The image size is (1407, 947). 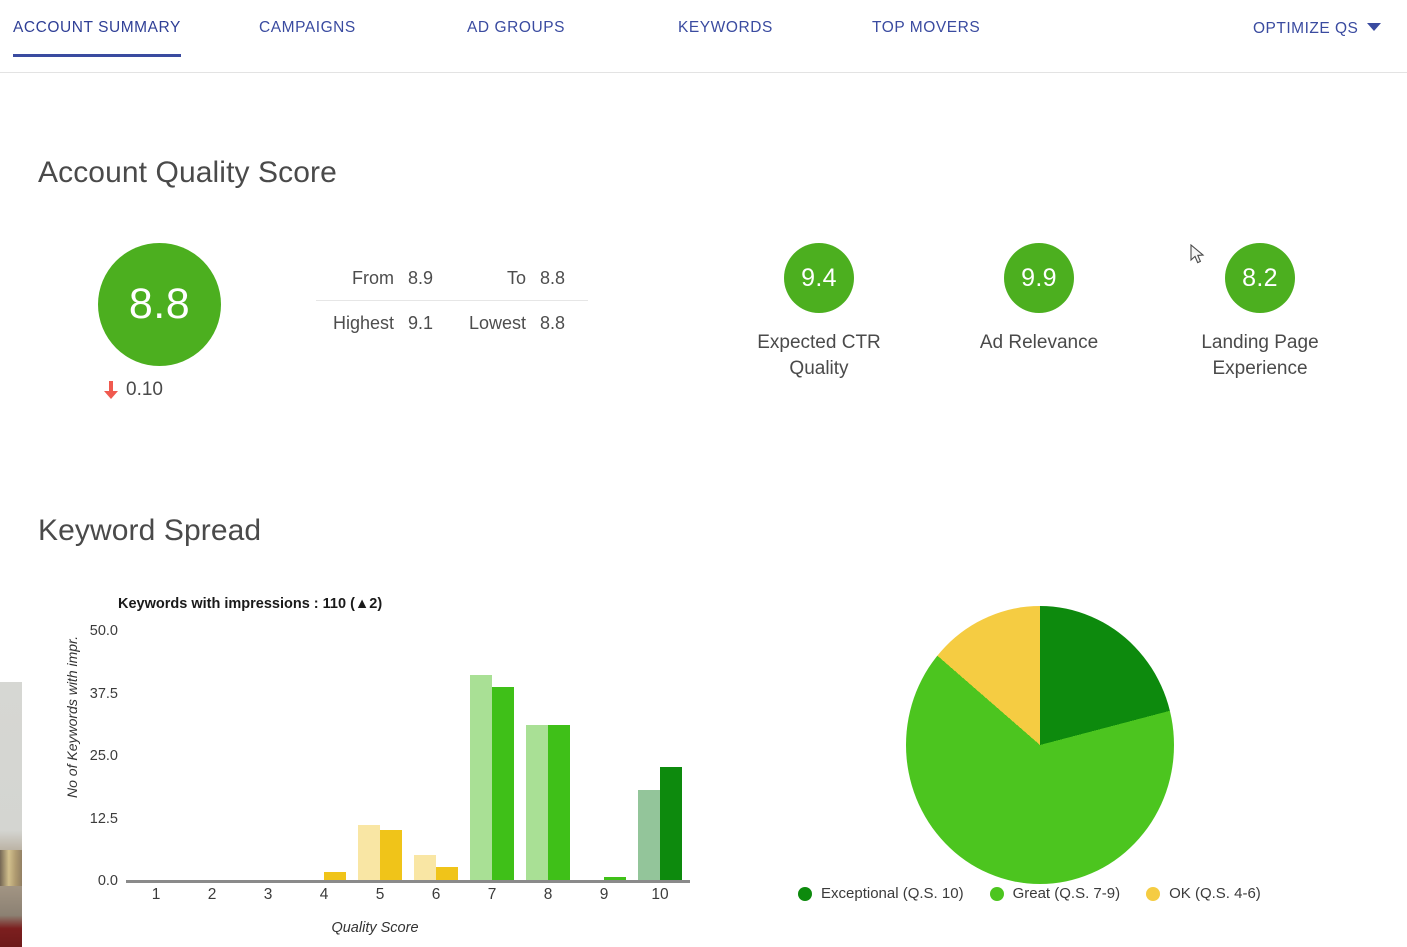 What do you see at coordinates (268, 894) in the screenshot?
I see `x-tick-label: 3` at bounding box center [268, 894].